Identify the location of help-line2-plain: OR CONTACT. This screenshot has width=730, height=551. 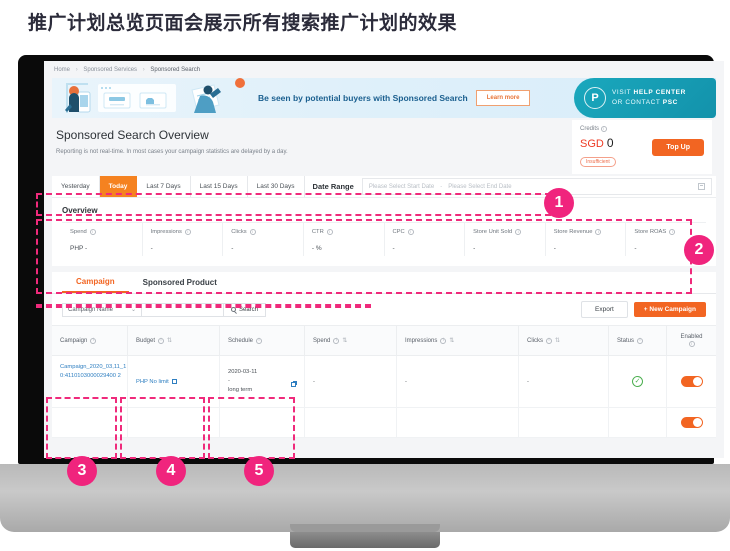
(637, 102).